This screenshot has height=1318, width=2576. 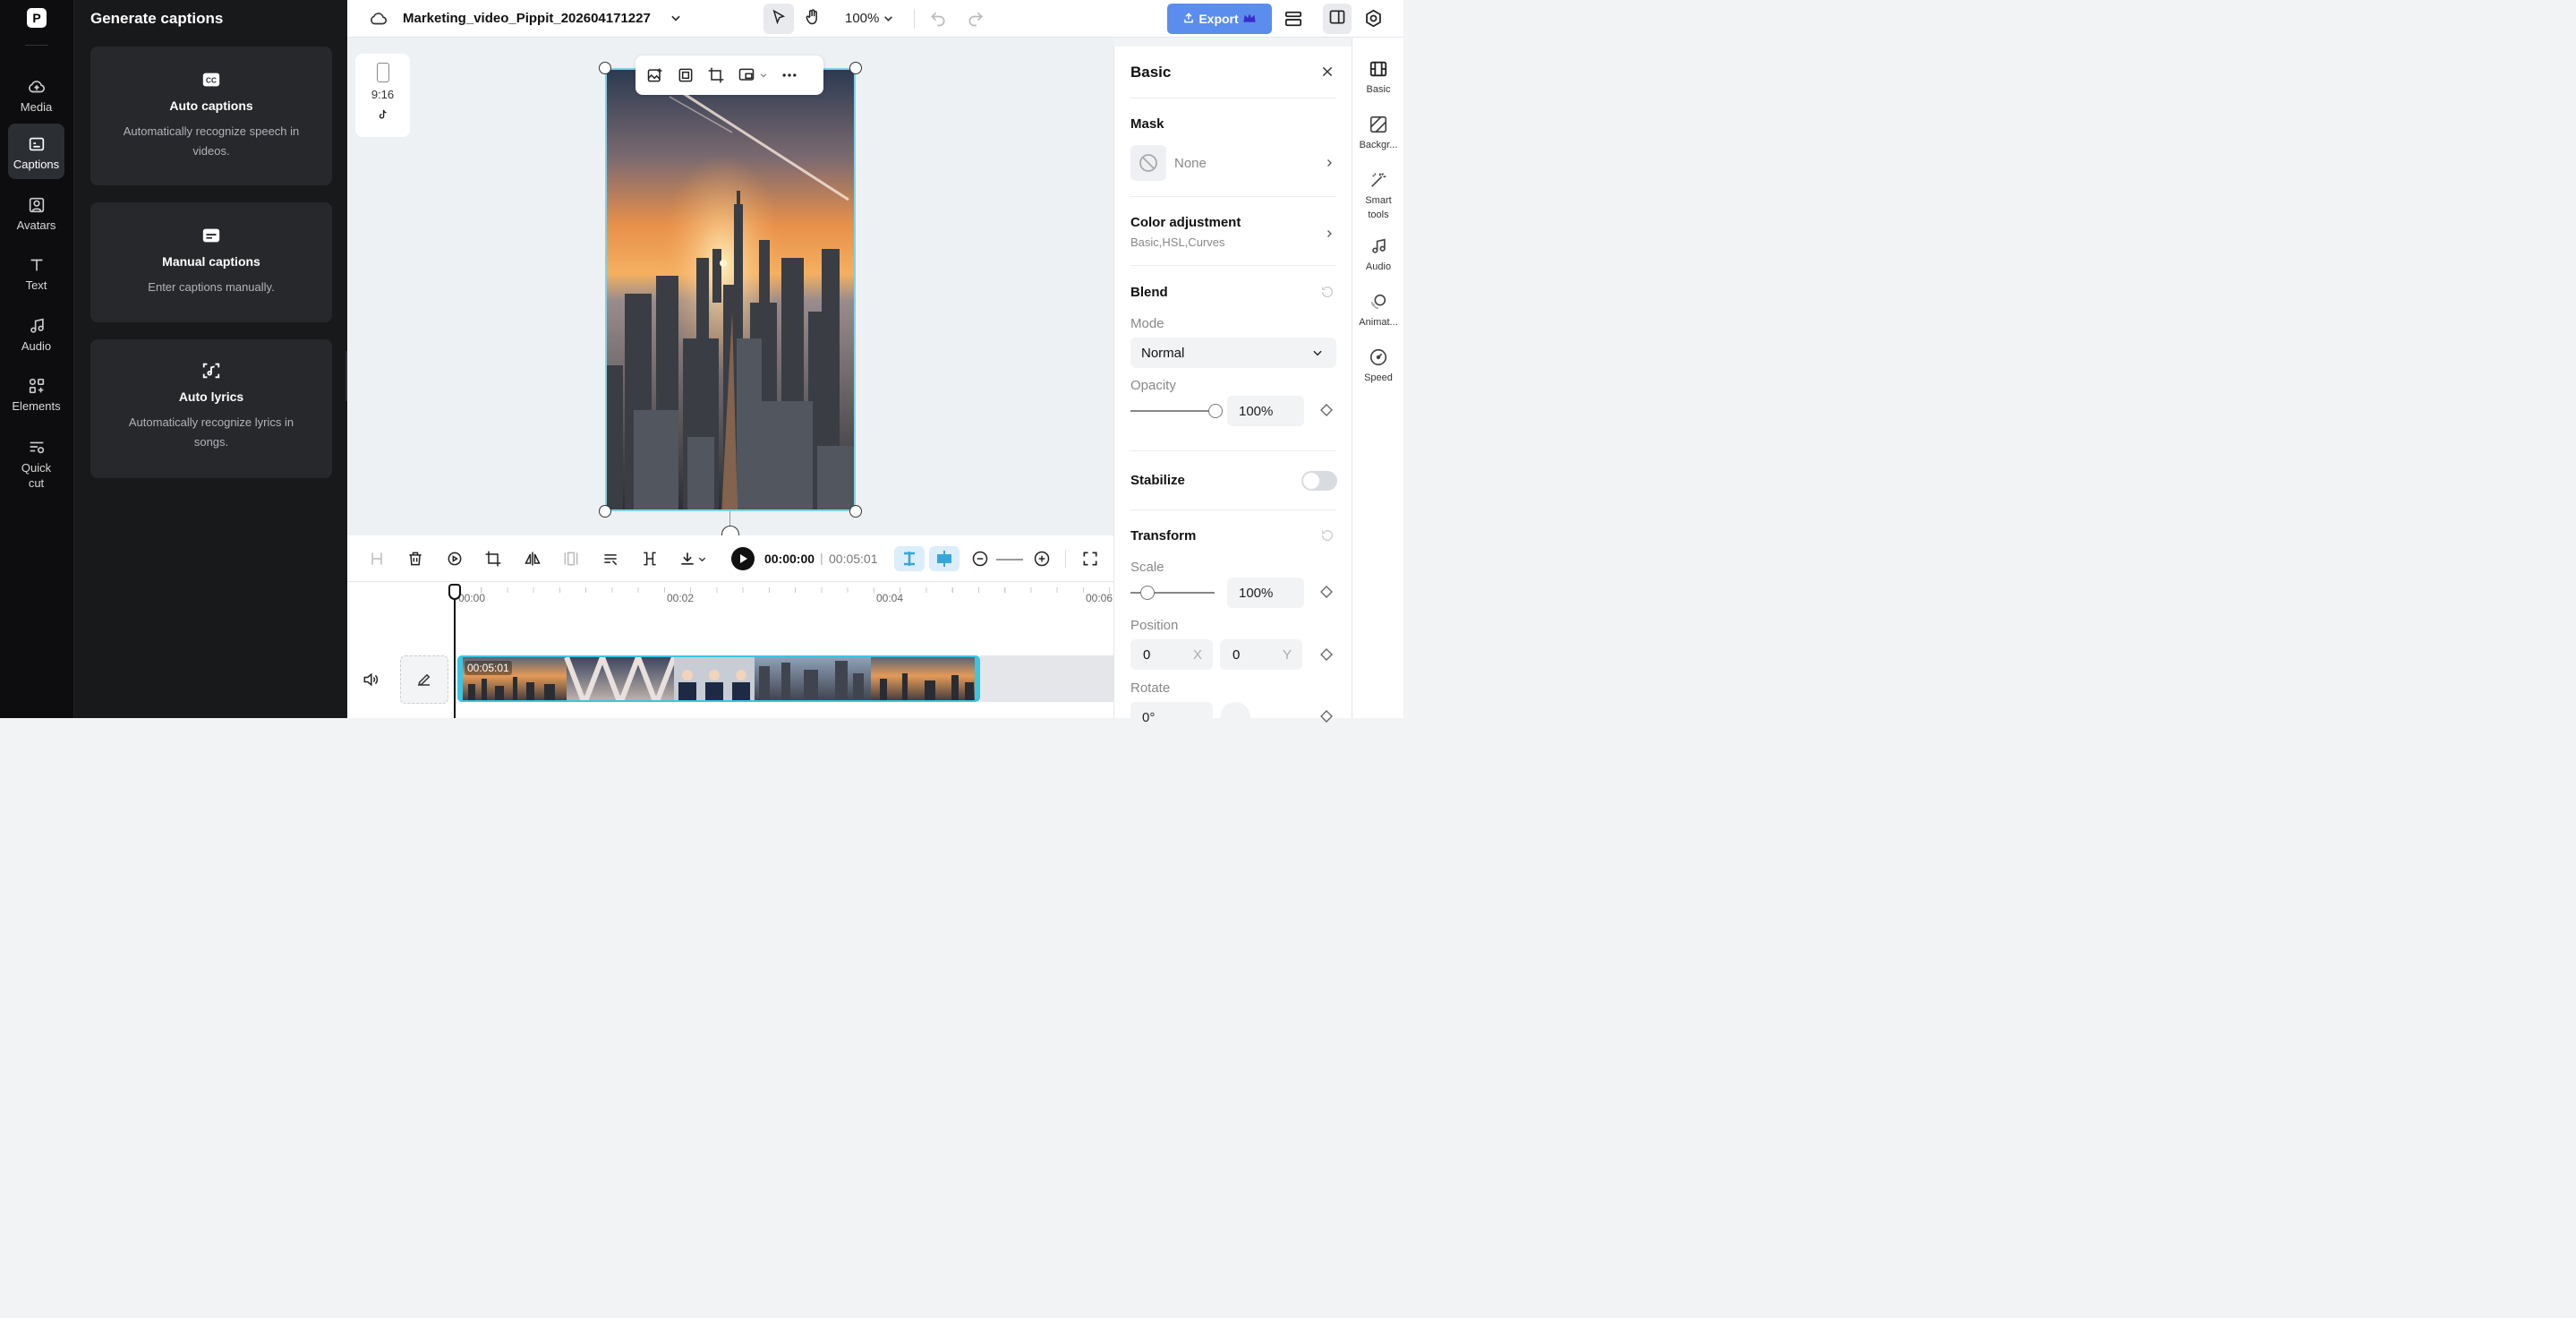 What do you see at coordinates (976, 679) in the screenshot?
I see `clip-trim-handle-right` at bounding box center [976, 679].